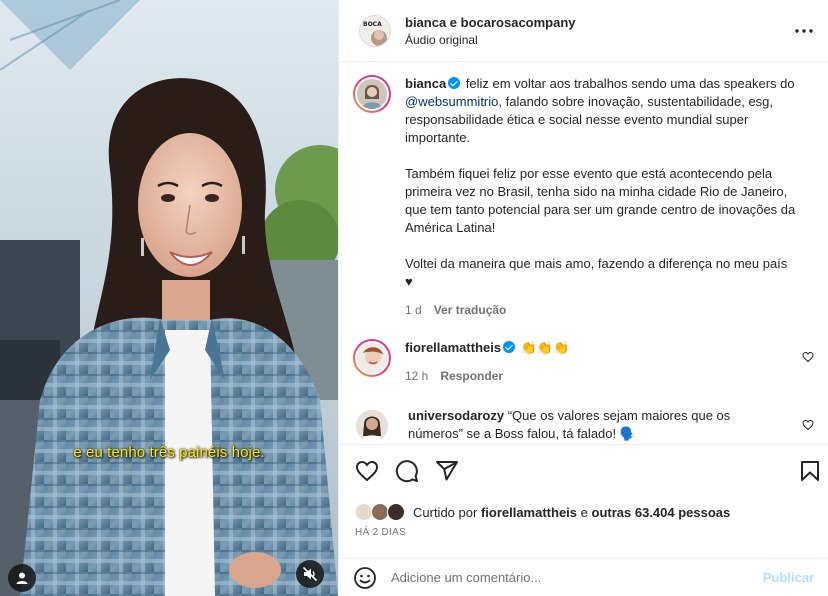 The width and height of the screenshot is (828, 596). Describe the element at coordinates (413, 310) in the screenshot. I see `caption-time: 1 d` at that location.